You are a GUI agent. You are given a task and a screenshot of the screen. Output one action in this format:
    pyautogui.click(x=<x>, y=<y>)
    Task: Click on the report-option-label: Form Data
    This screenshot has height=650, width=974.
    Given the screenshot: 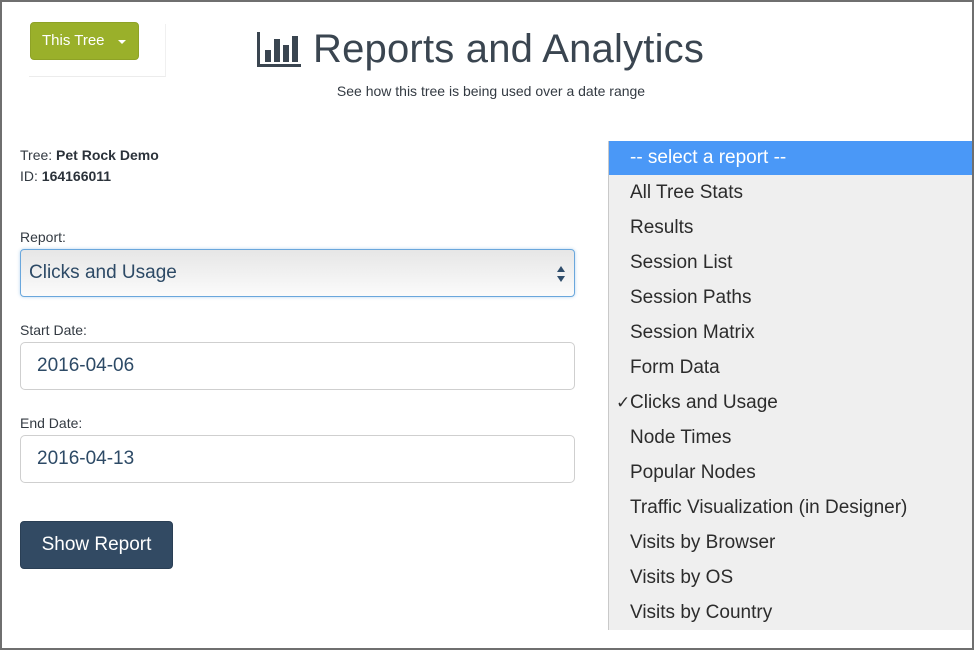 What is the action you would take?
    pyautogui.click(x=675, y=367)
    